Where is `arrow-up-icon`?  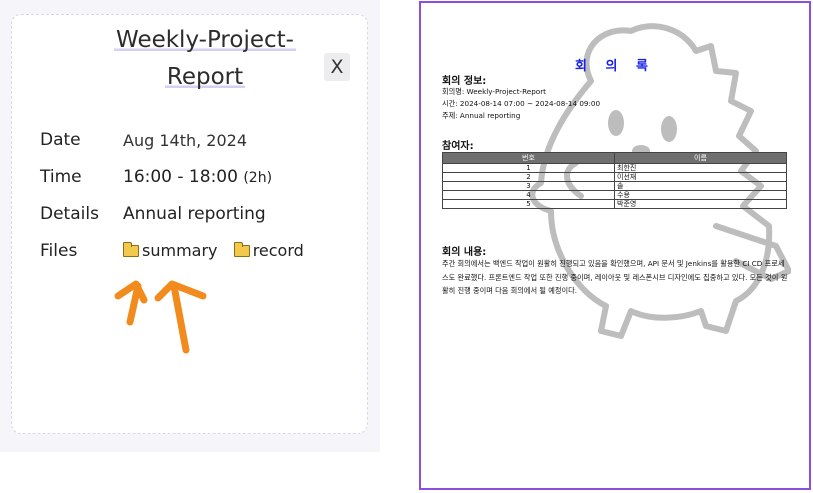 arrow-up-icon is located at coordinates (160, 317).